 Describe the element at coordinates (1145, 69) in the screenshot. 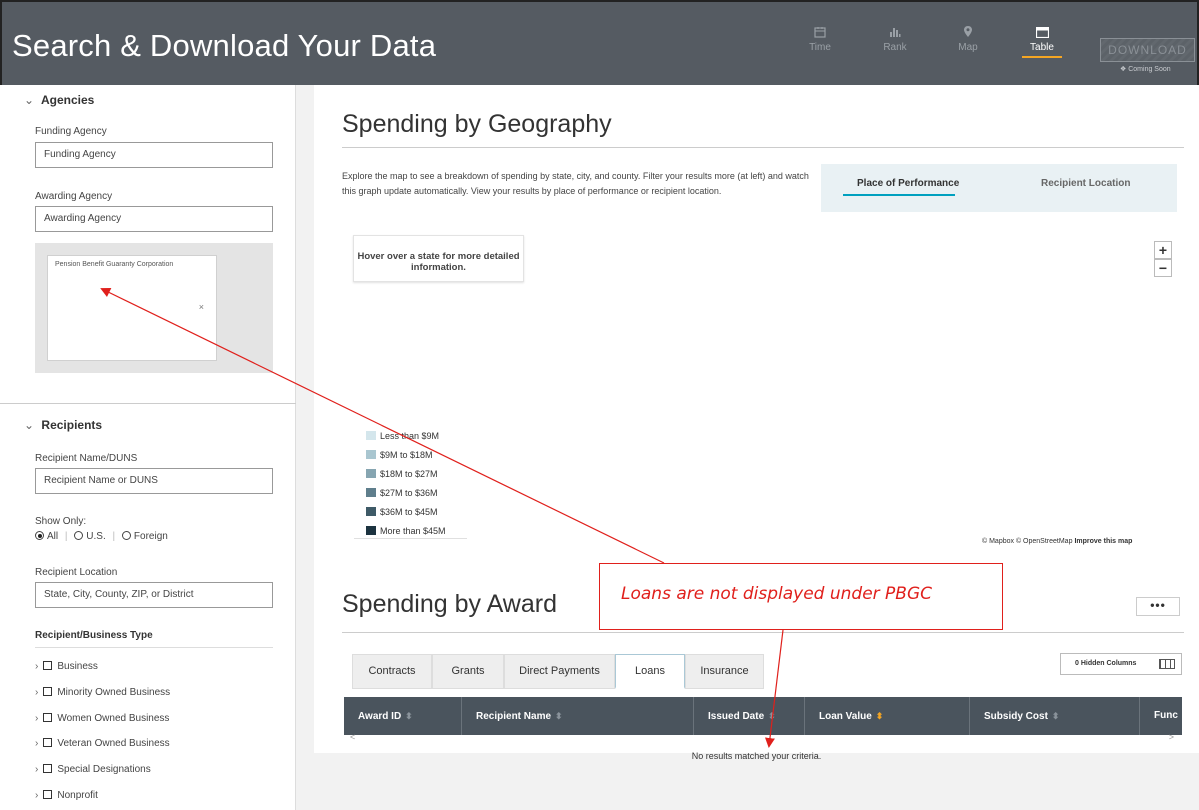

I see `coming-soon-note: ❖ Coming Soon` at that location.